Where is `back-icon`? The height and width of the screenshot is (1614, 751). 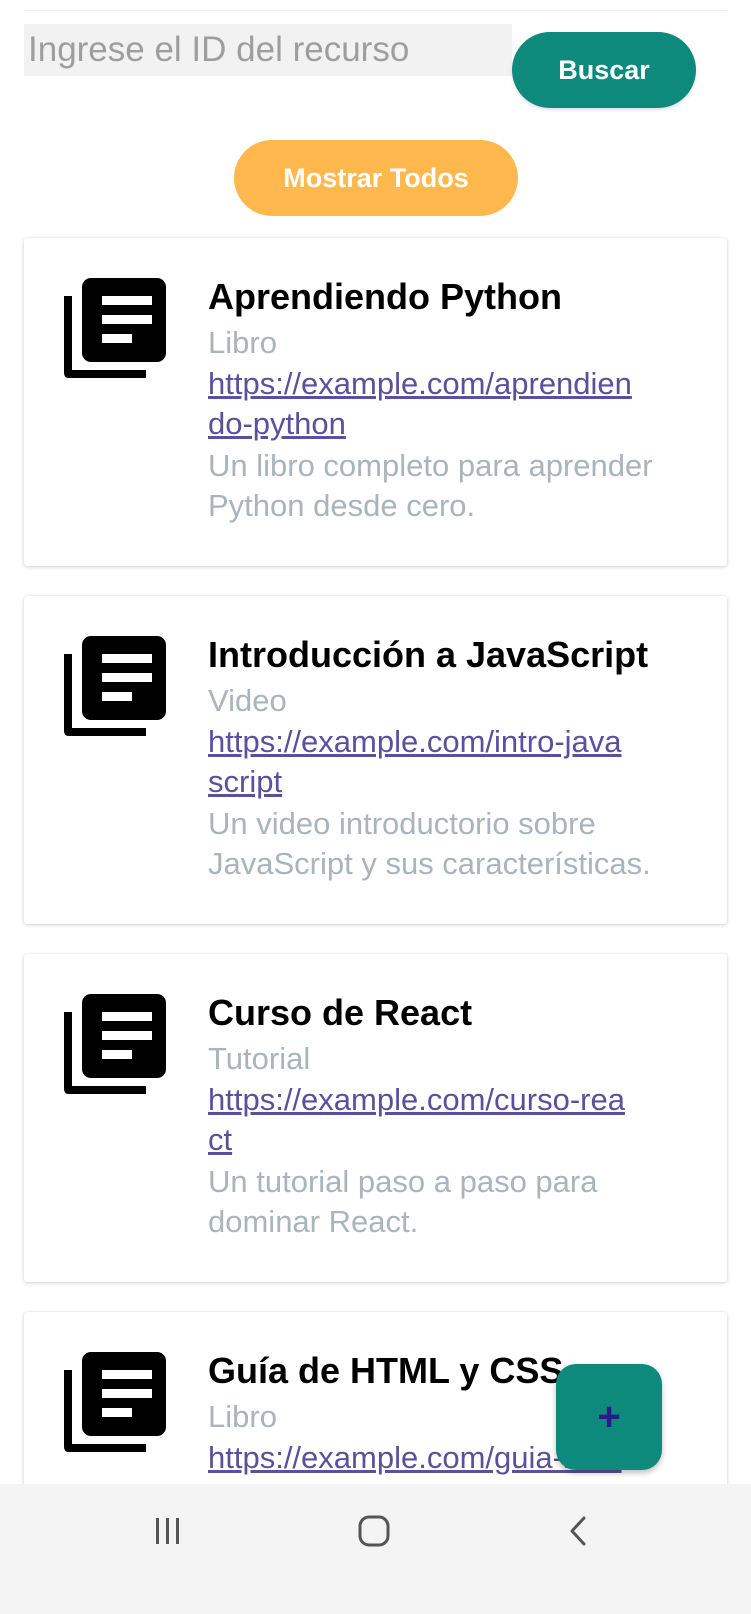
back-icon is located at coordinates (578, 1531).